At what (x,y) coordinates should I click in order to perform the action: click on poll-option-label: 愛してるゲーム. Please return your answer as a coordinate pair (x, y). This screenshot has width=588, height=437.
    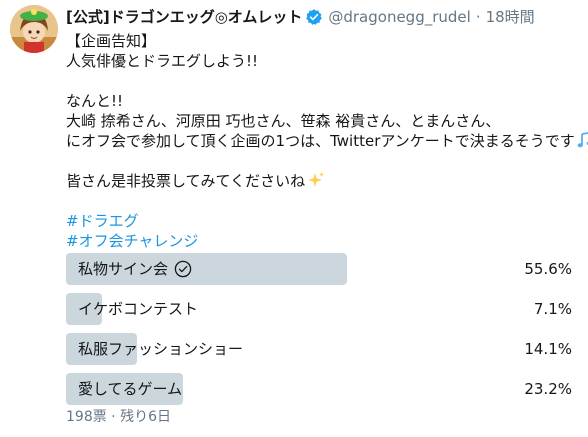
    Looking at the image, I should click on (130, 389).